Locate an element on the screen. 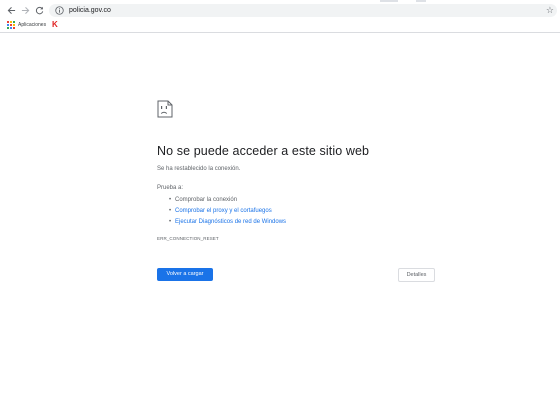  suggestion-check-proxy-link: Comprobar el proxy y el cortafuegos is located at coordinates (227, 211).